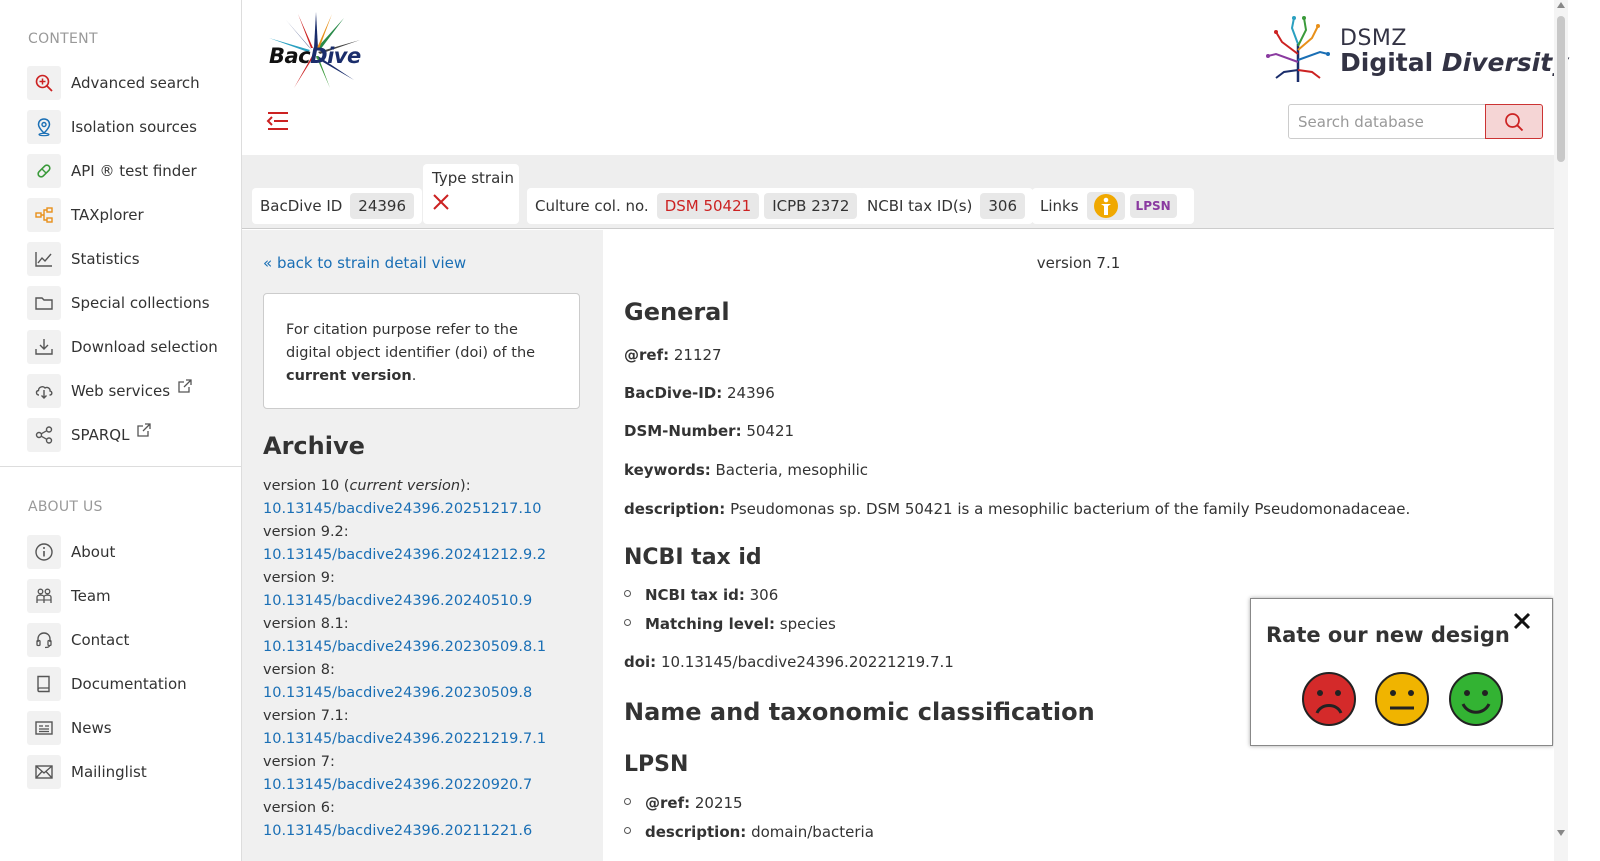 Image resolution: width=1600 pixels, height=861 pixels. What do you see at coordinates (1561, 89) in the screenshot?
I see `scrollbar-thumb` at bounding box center [1561, 89].